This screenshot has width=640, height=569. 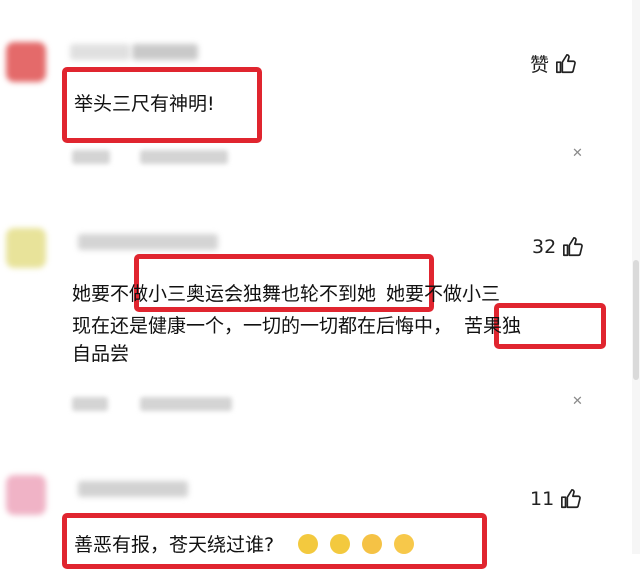 I want to click on username-blurred, so click(x=133, y=489).